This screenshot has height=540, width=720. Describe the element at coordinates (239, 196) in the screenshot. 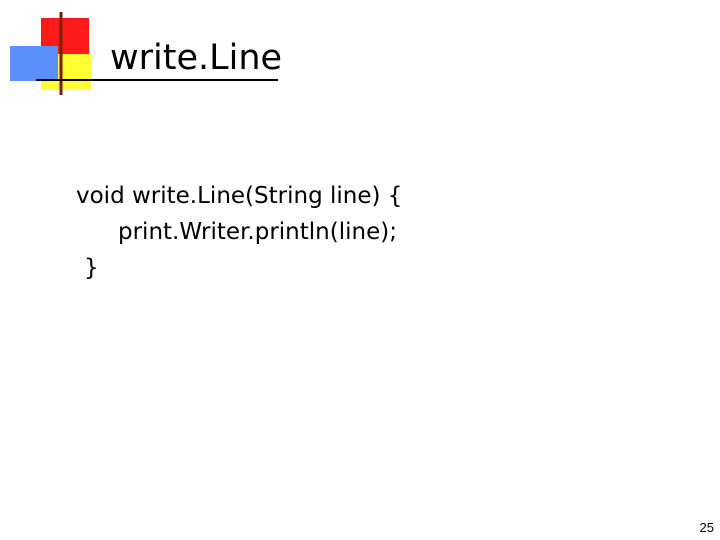

I see `code-line-signature: void write.Line(String line) {` at that location.